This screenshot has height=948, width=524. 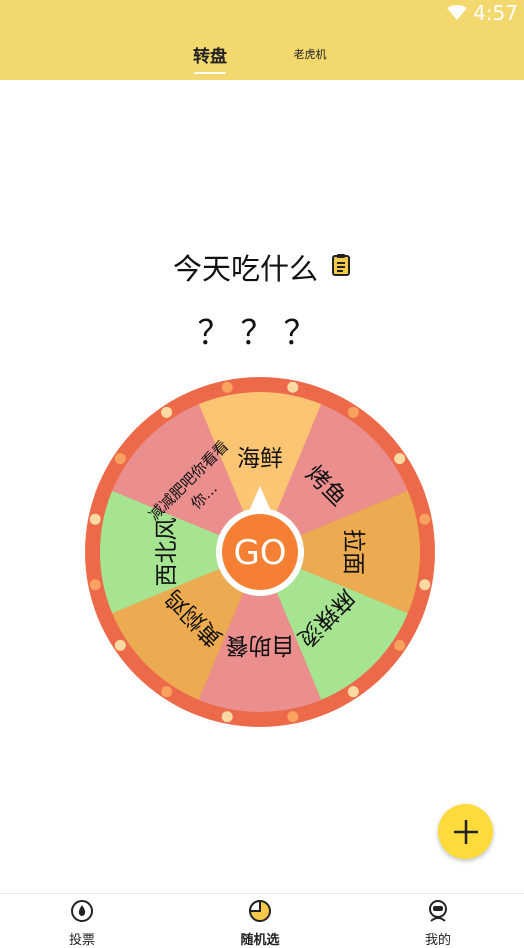 I want to click on robot-face-icon, so click(x=438, y=911).